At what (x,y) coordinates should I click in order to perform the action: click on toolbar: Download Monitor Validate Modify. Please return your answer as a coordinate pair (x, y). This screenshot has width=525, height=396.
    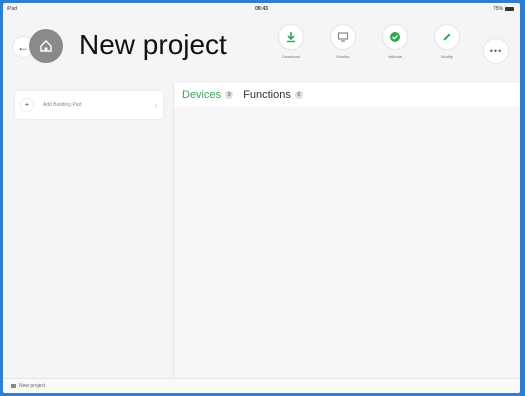
    Looking at the image, I should click on (369, 42).